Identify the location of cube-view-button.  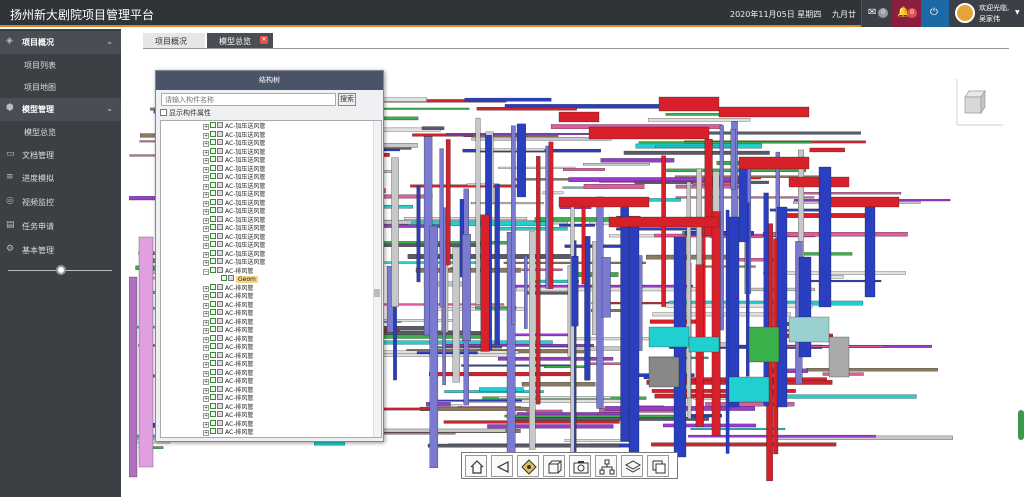
(554, 466).